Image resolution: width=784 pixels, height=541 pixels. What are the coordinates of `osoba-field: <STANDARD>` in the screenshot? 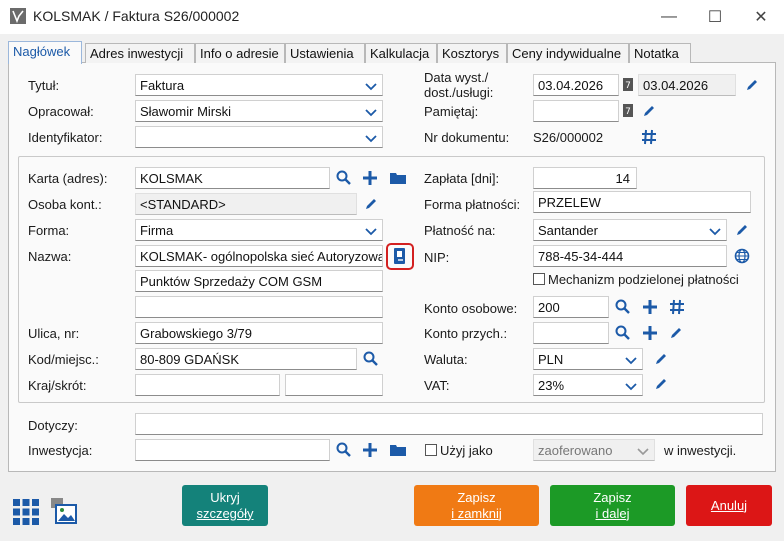 It's located at (246, 204).